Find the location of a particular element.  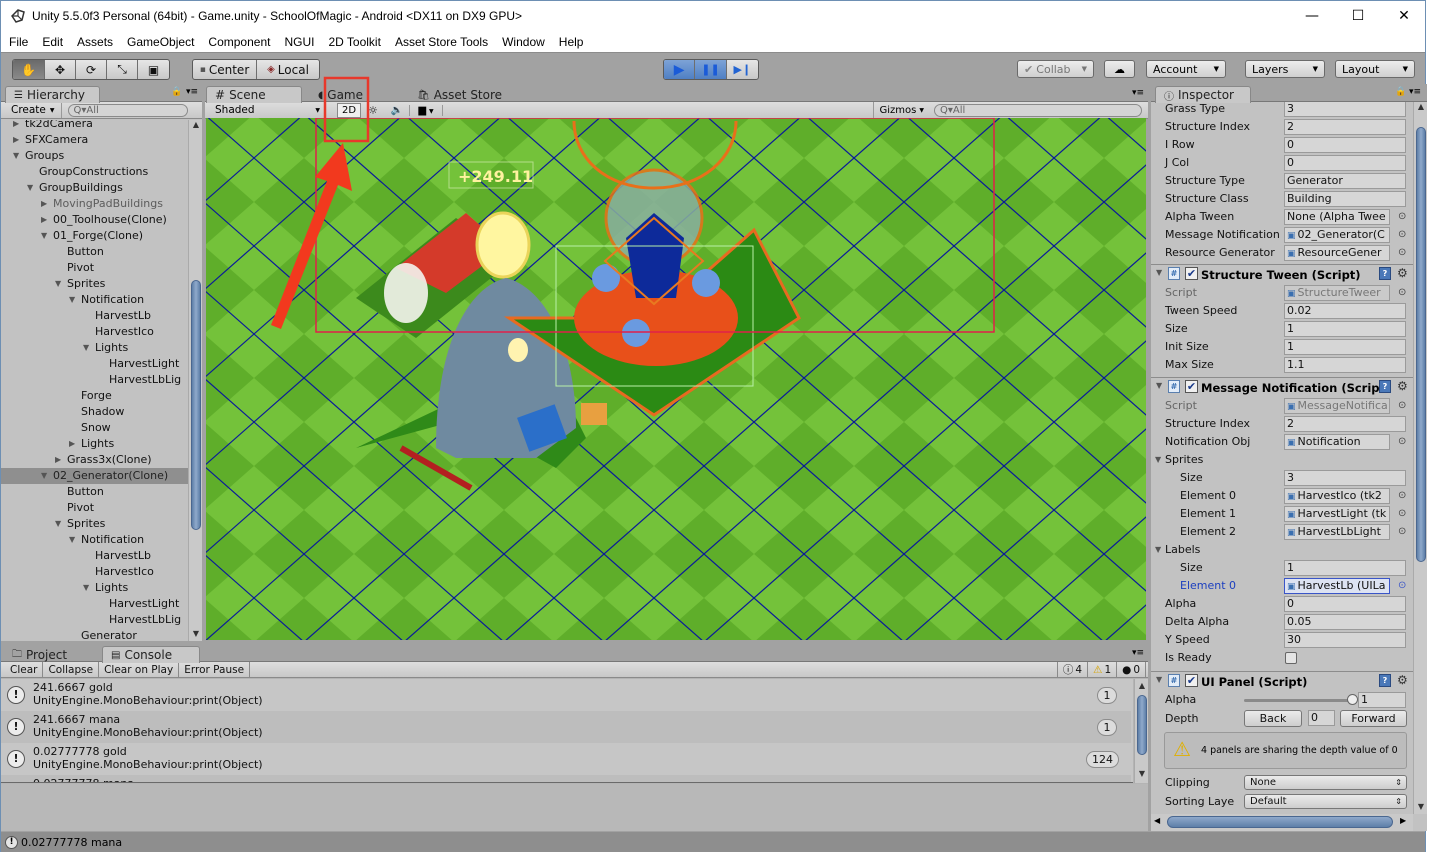

rotate-tool-button: ⟳ is located at coordinates (91, 69).